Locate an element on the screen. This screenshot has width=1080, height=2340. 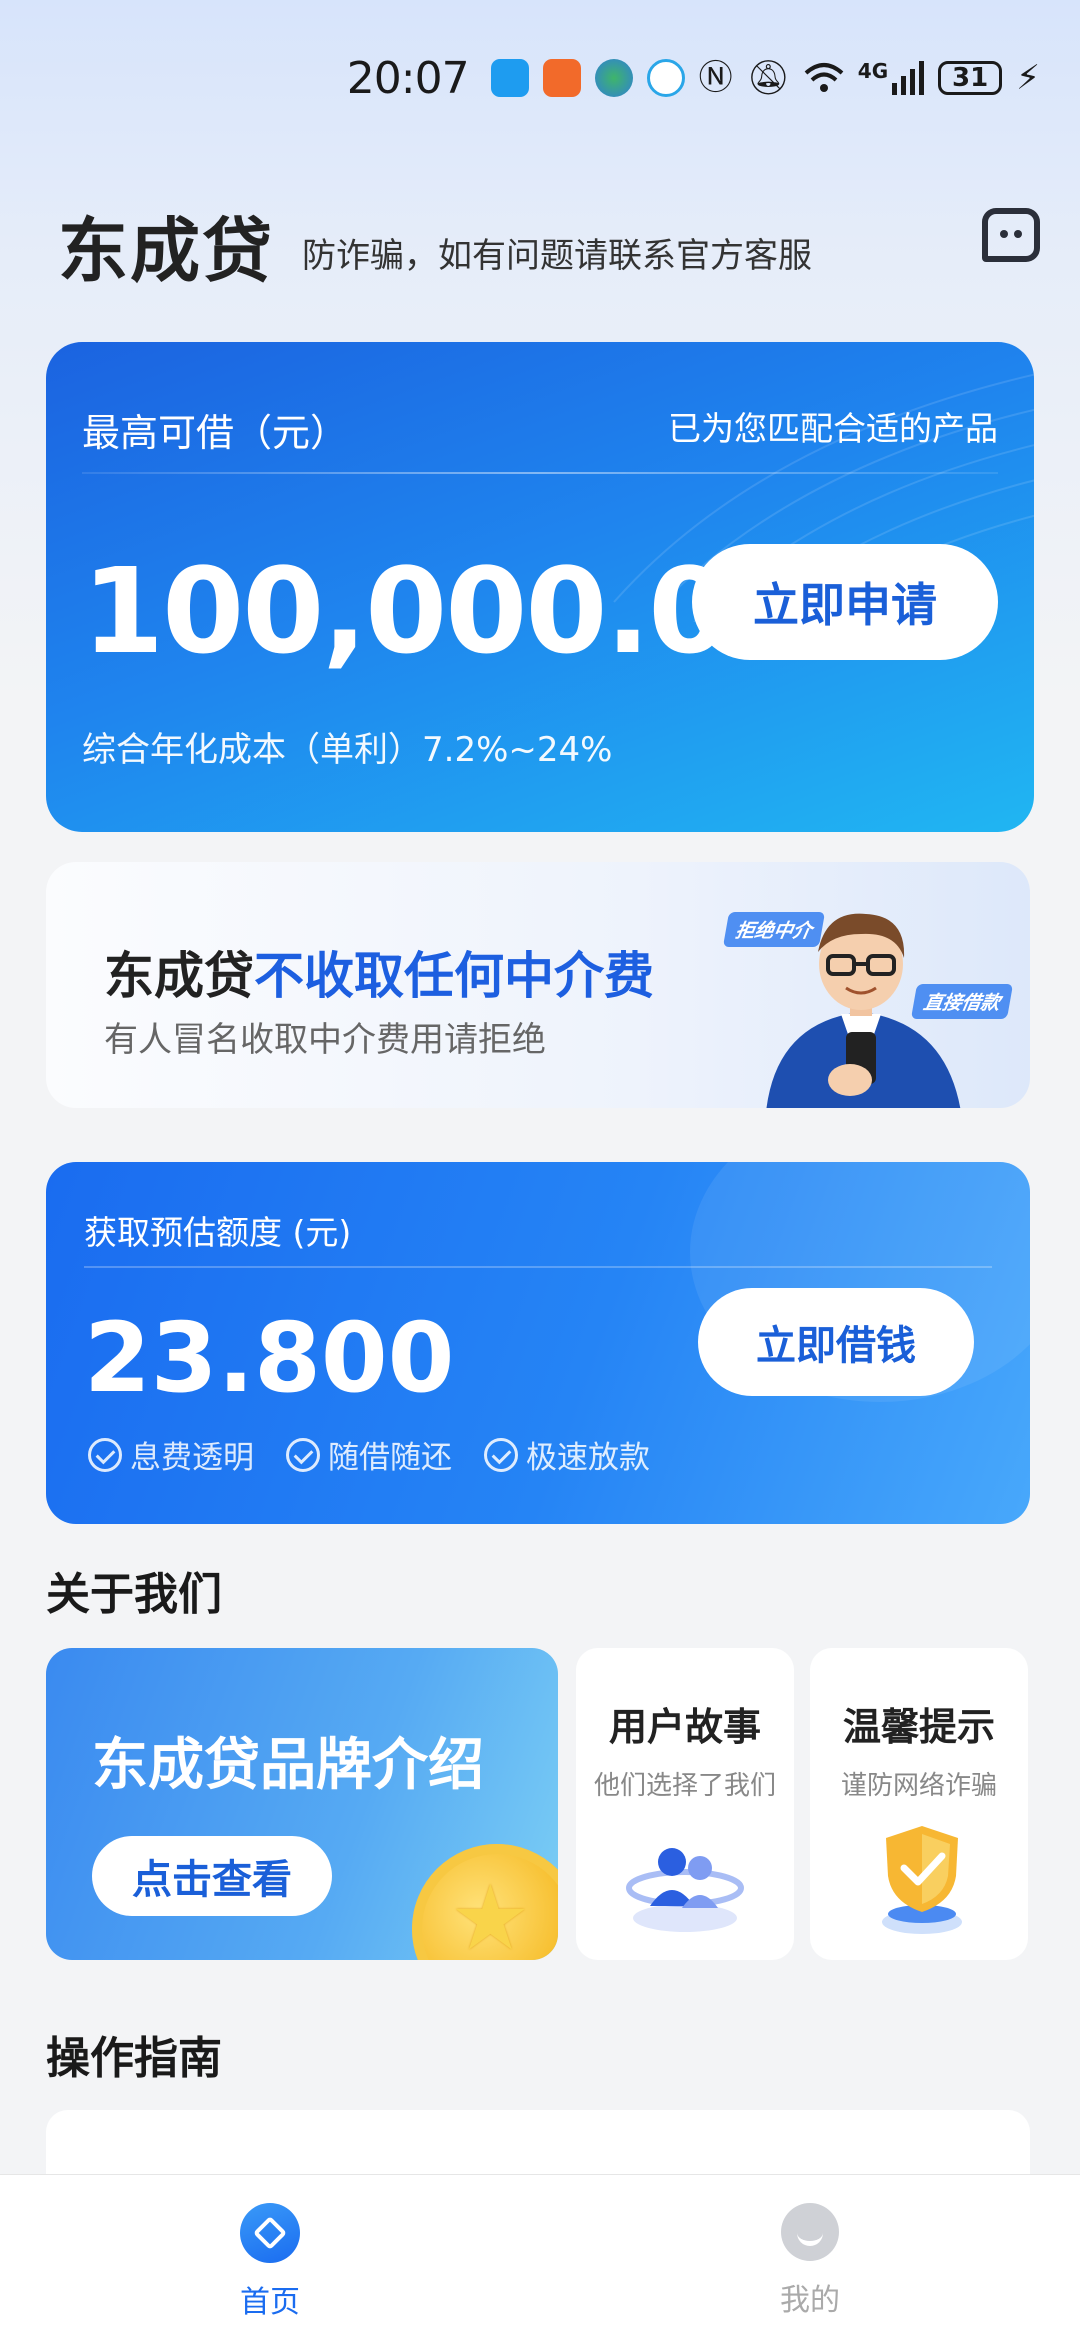
estimate-quota-card: 获取预估额度 (元) 23.800 立即借钱 息费透明 随借随还 极速放款 is located at coordinates (538, 1343).